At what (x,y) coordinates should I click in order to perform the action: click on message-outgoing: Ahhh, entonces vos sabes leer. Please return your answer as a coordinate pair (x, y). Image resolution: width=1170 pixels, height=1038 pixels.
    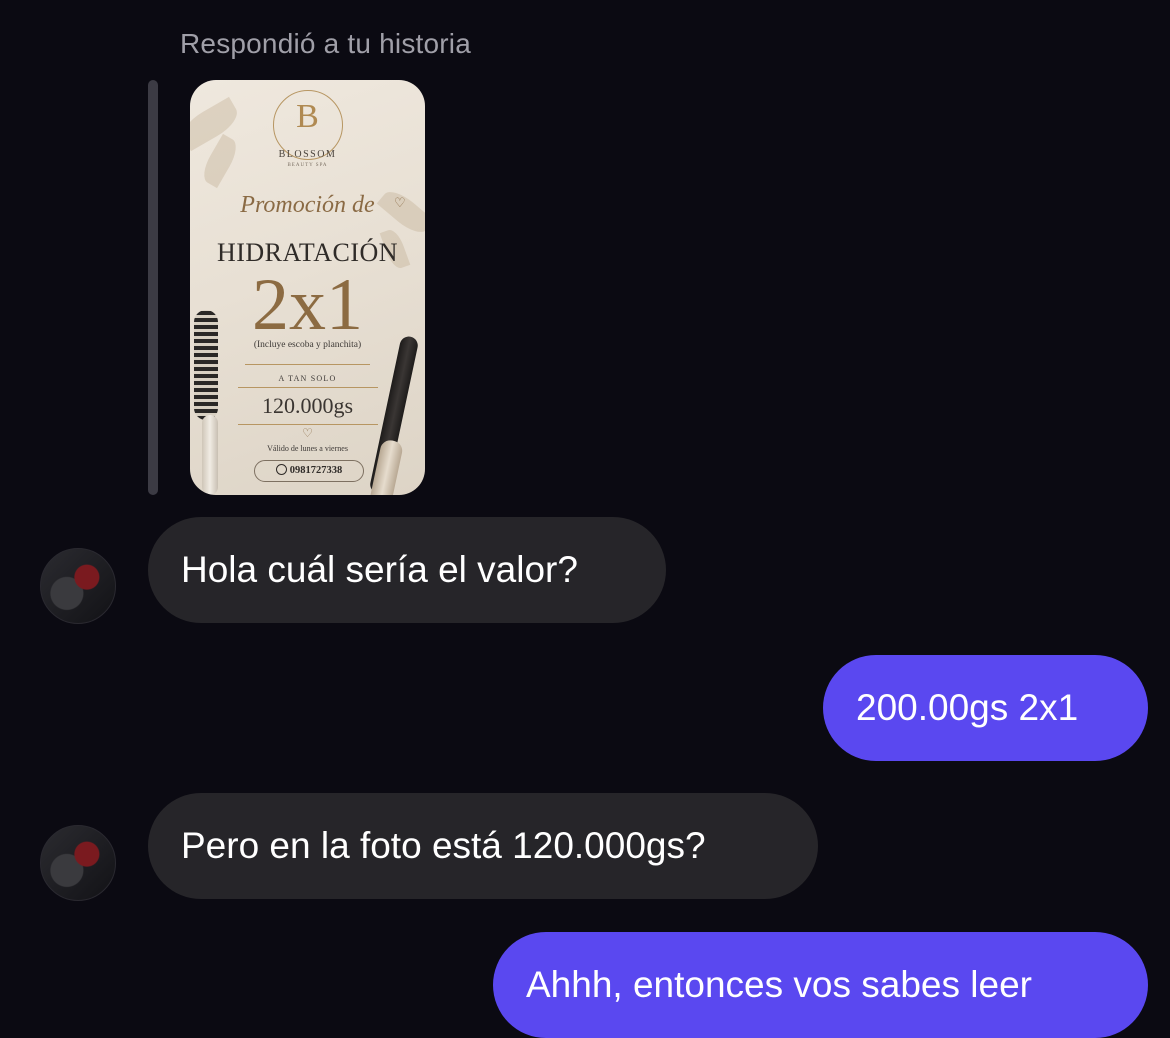
    Looking at the image, I should click on (820, 985).